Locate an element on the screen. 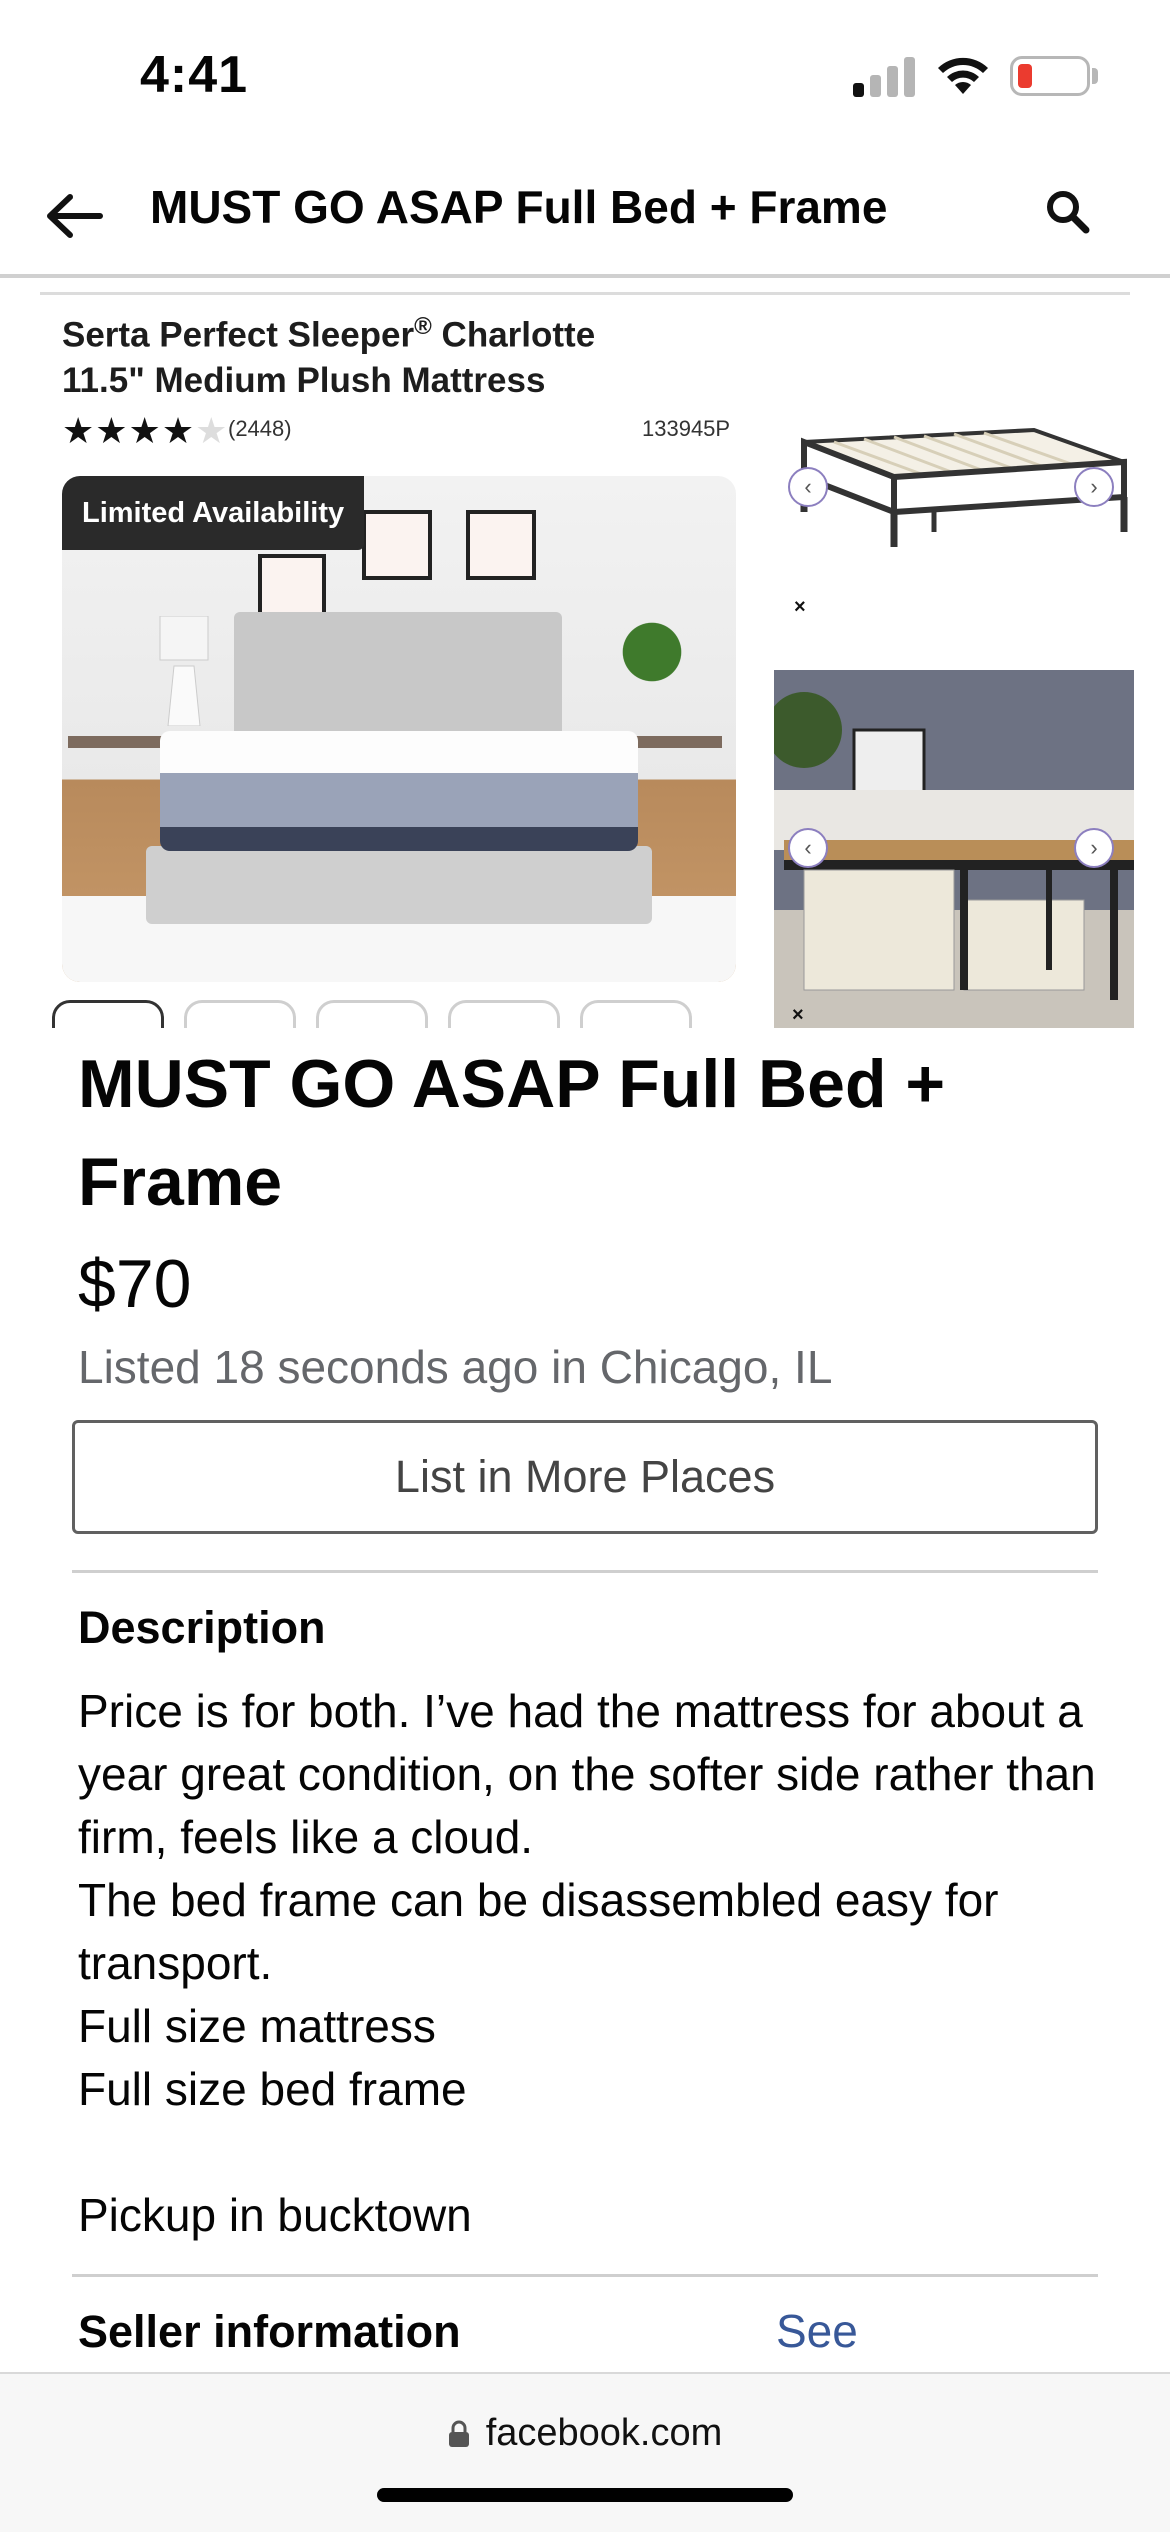 Image resolution: width=1170 pixels, height=2532 pixels. description-line: Full size bed frame is located at coordinates (272, 2089).